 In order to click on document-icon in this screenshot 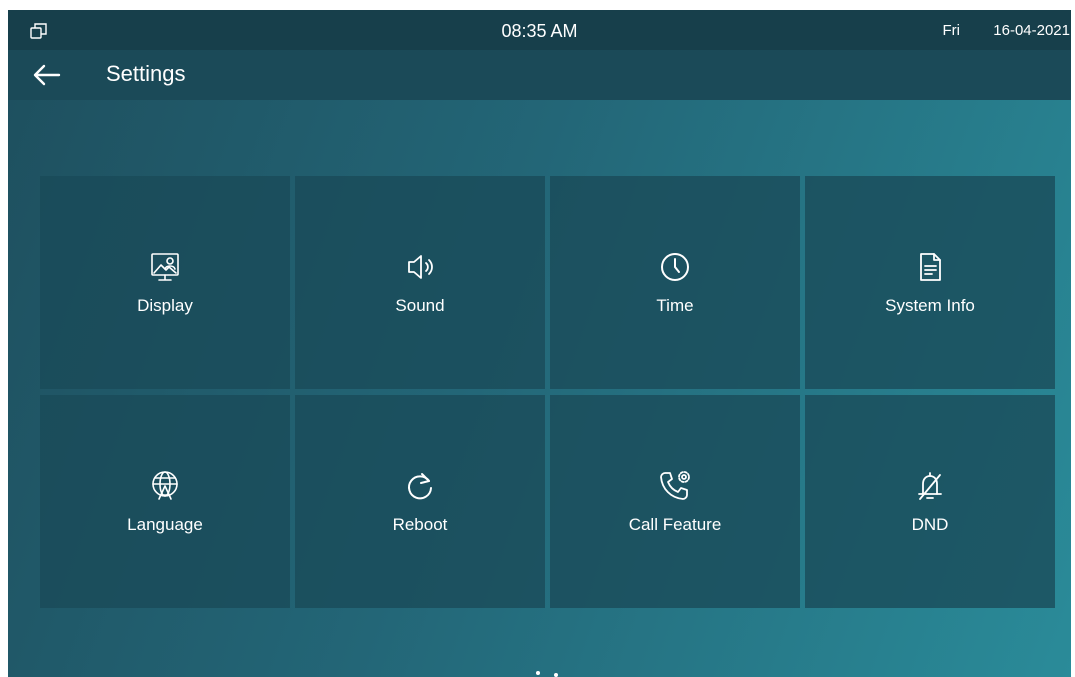, I will do `click(930, 267)`.